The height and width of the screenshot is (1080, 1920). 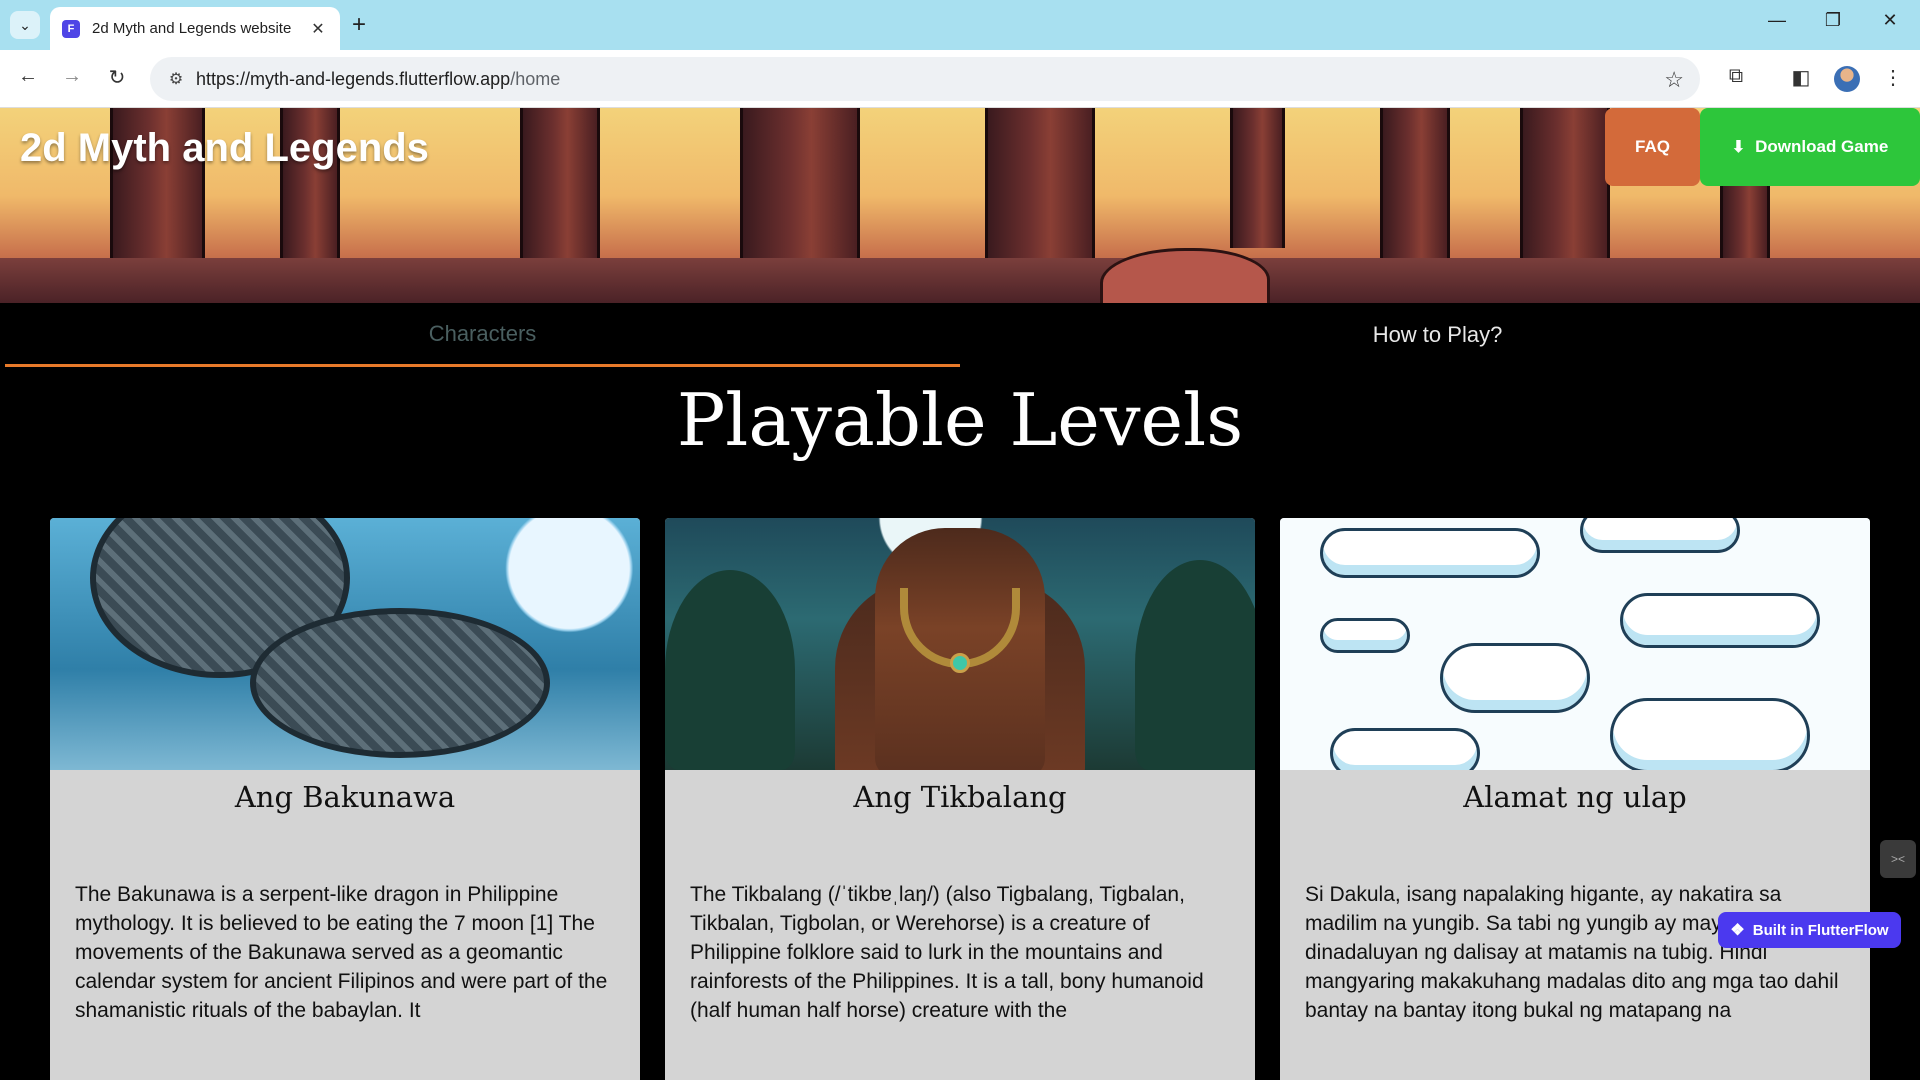 I want to click on tikbalang-image, so click(x=960, y=644).